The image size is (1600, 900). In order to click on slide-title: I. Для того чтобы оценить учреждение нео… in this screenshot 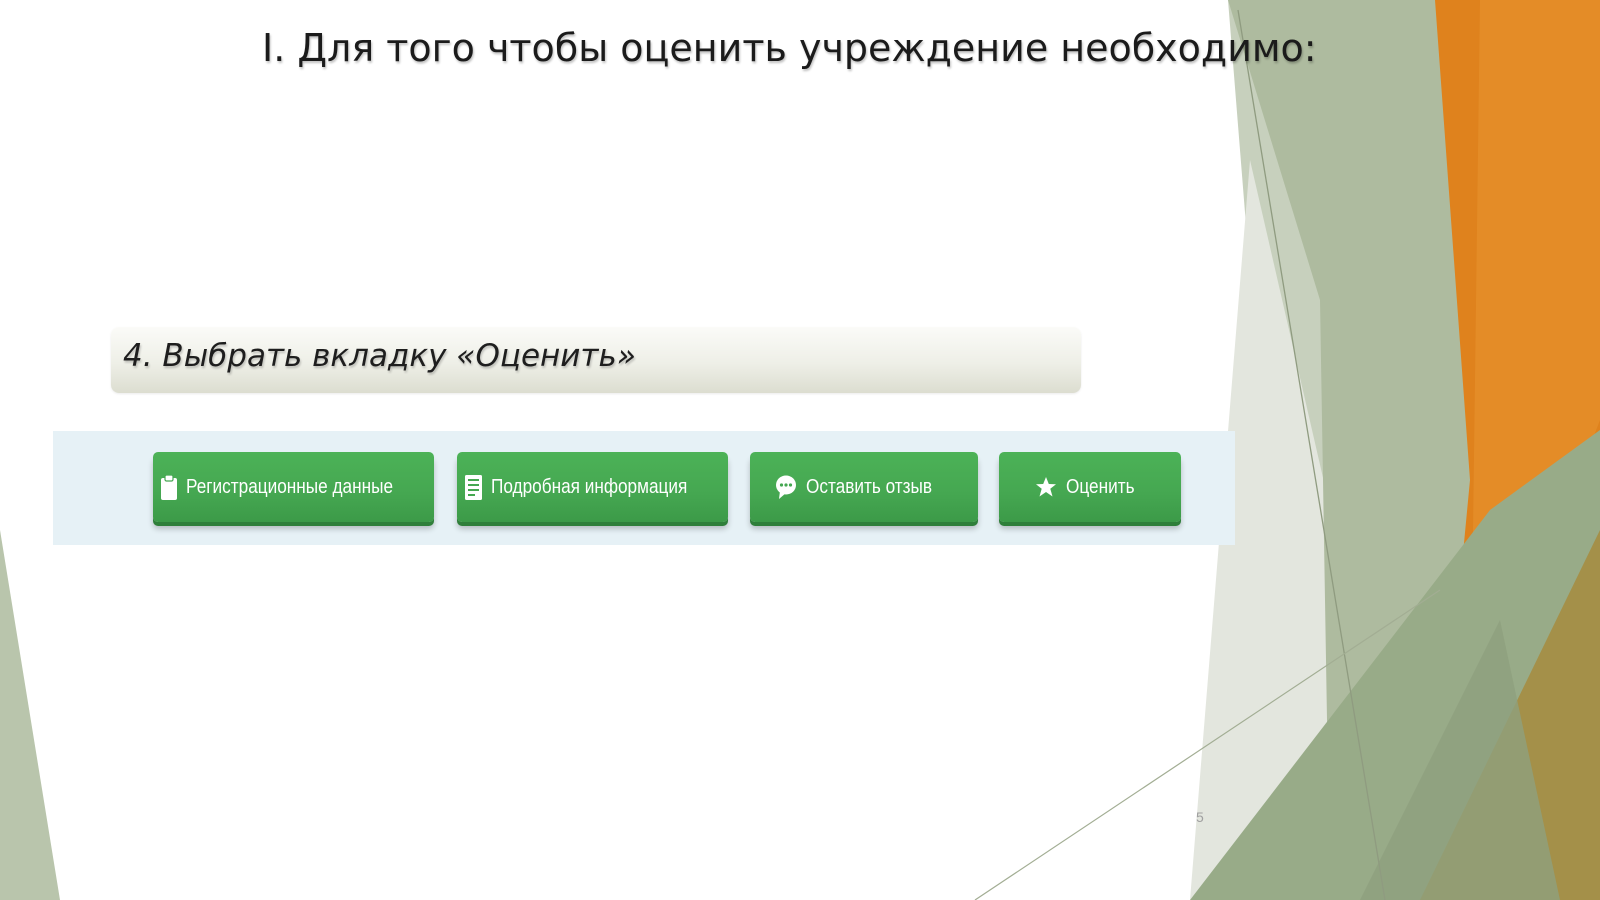, I will do `click(789, 48)`.